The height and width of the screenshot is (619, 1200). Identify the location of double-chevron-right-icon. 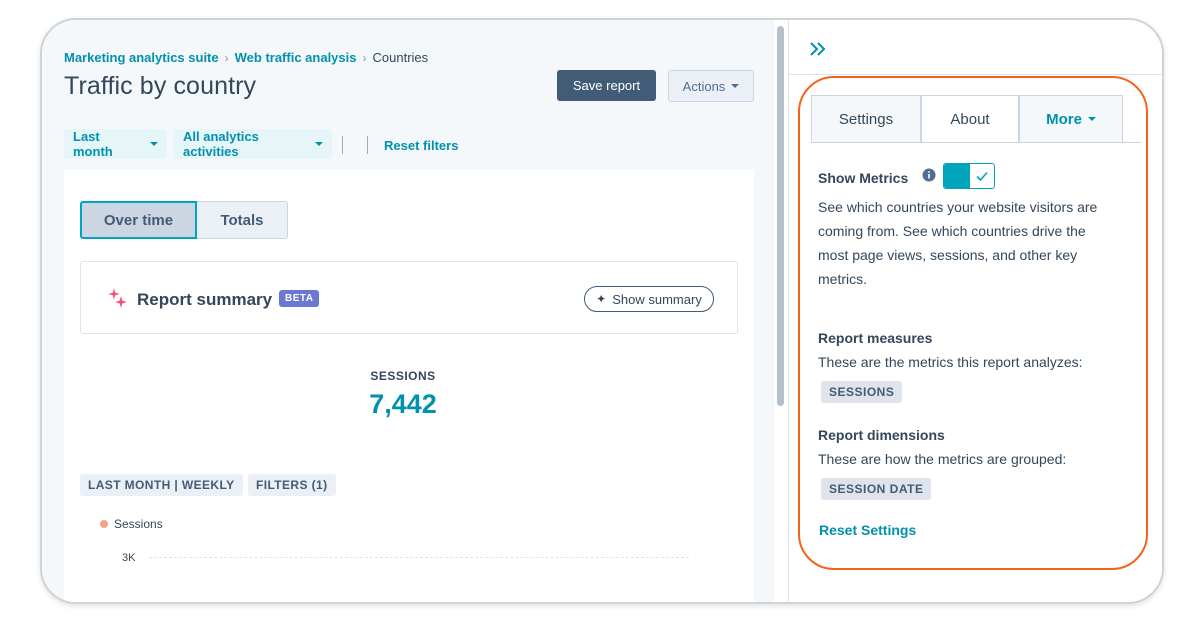
(818, 49).